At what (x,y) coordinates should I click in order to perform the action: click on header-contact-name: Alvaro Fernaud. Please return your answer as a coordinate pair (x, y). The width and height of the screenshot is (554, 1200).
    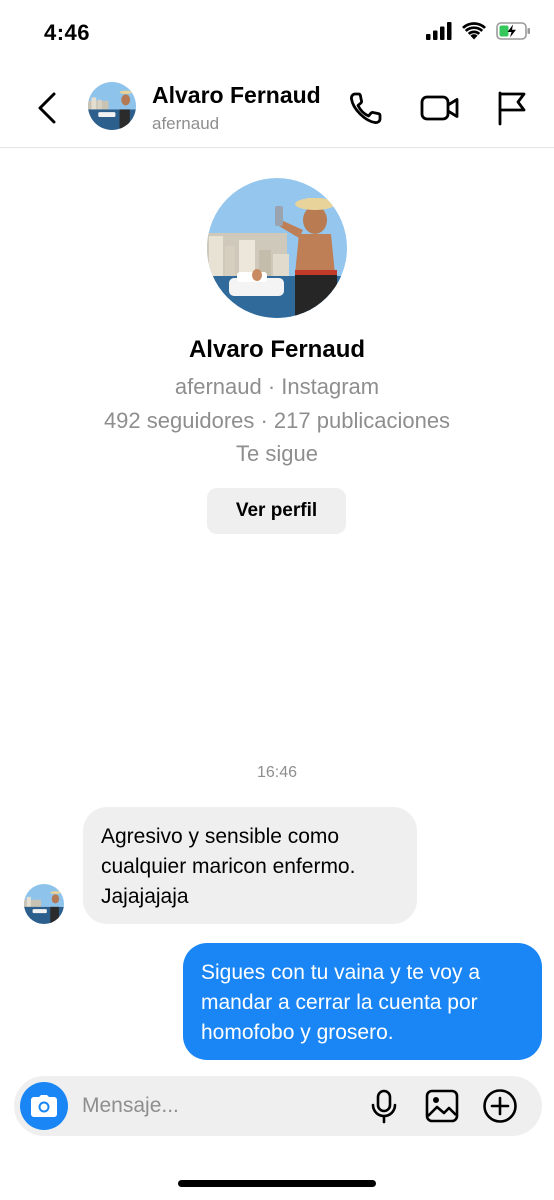
    Looking at the image, I should click on (236, 95).